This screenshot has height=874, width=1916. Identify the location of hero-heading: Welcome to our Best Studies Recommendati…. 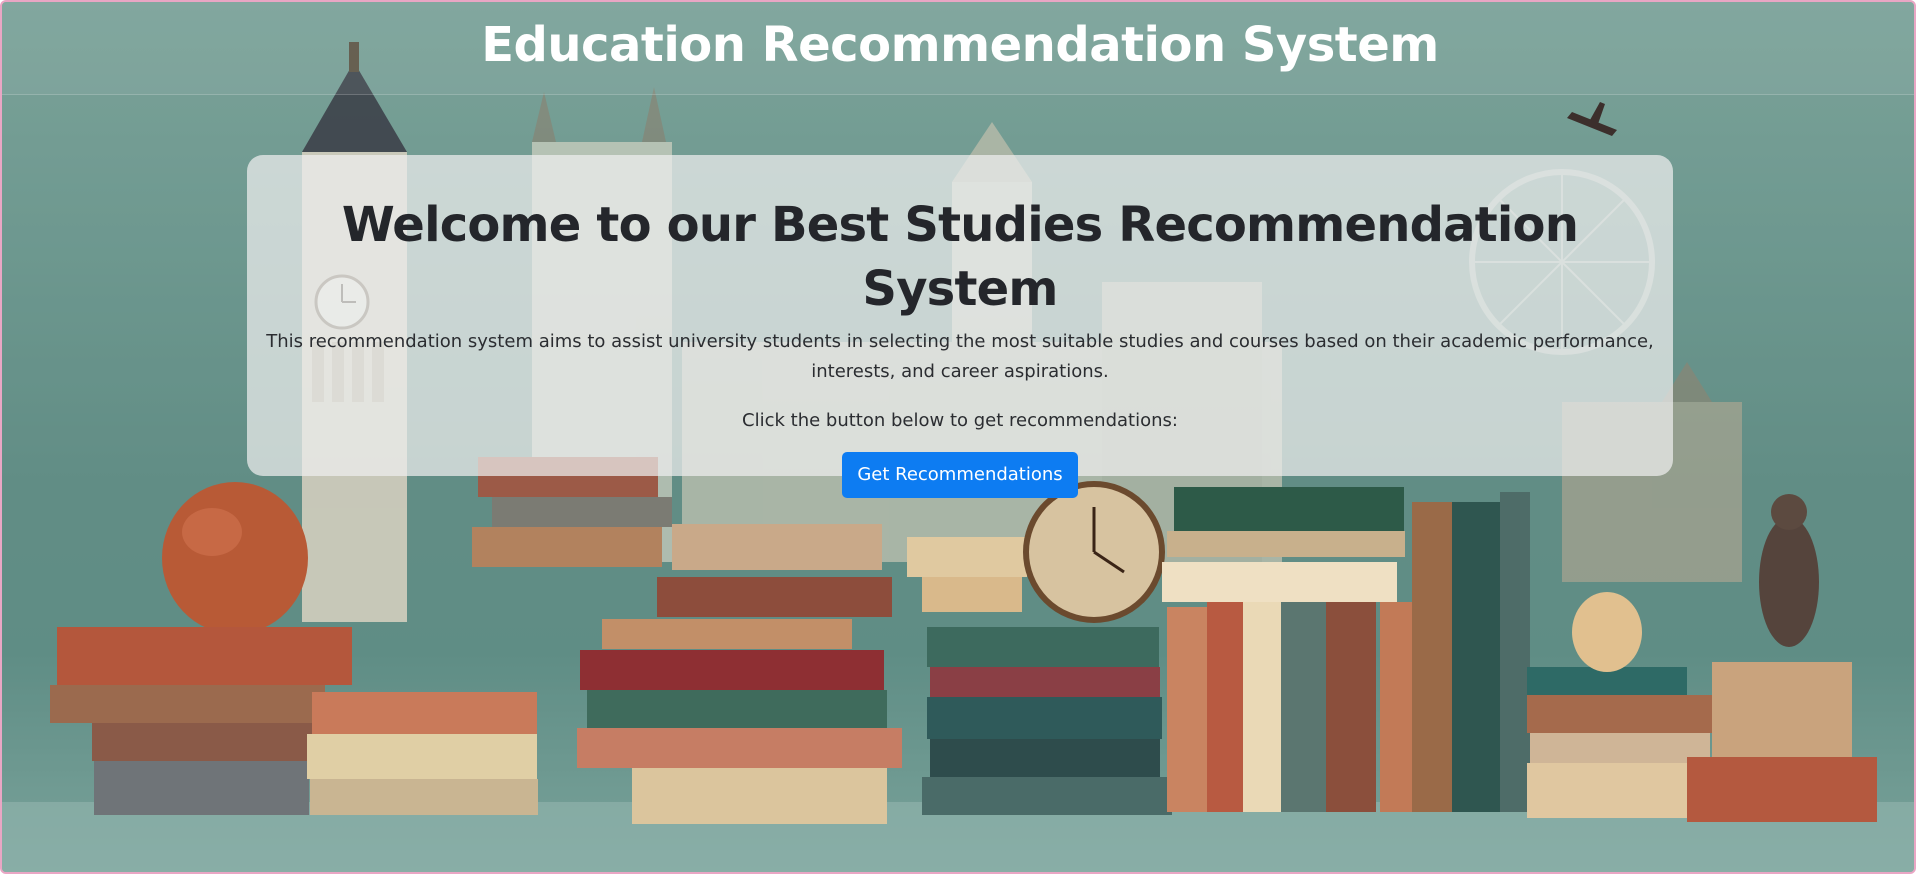
(960, 257).